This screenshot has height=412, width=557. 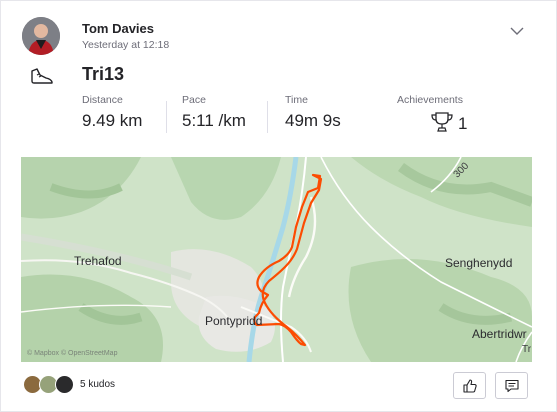 What do you see at coordinates (430, 100) in the screenshot?
I see `stat-label: Achievements` at bounding box center [430, 100].